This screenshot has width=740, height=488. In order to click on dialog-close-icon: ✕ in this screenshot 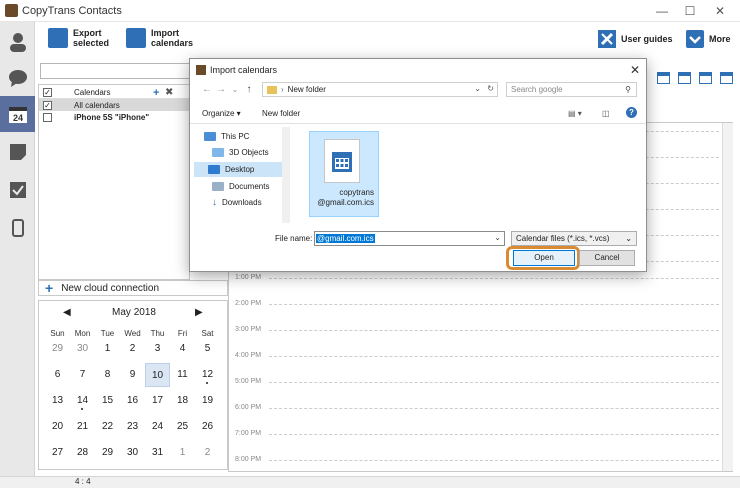, I will do `click(635, 70)`.